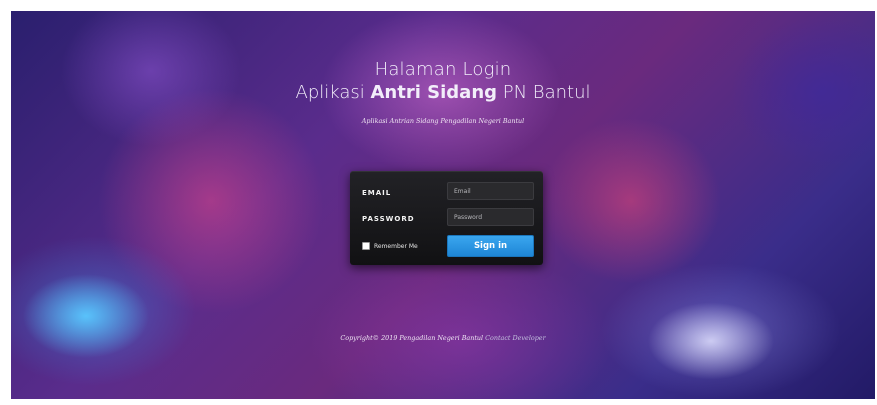  What do you see at coordinates (546, 92) in the screenshot?
I see `app-title-suffix: PN Bantul` at bounding box center [546, 92].